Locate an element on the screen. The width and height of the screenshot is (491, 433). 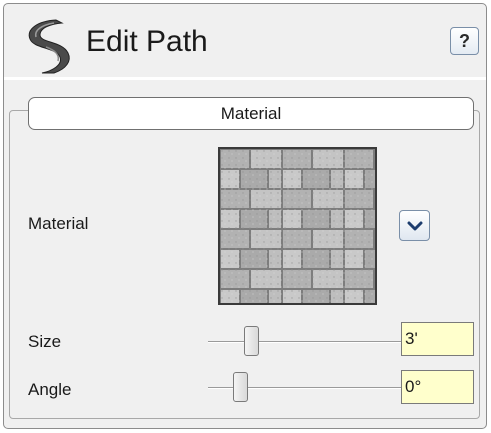
size-slider-thumb is located at coordinates (251, 341).